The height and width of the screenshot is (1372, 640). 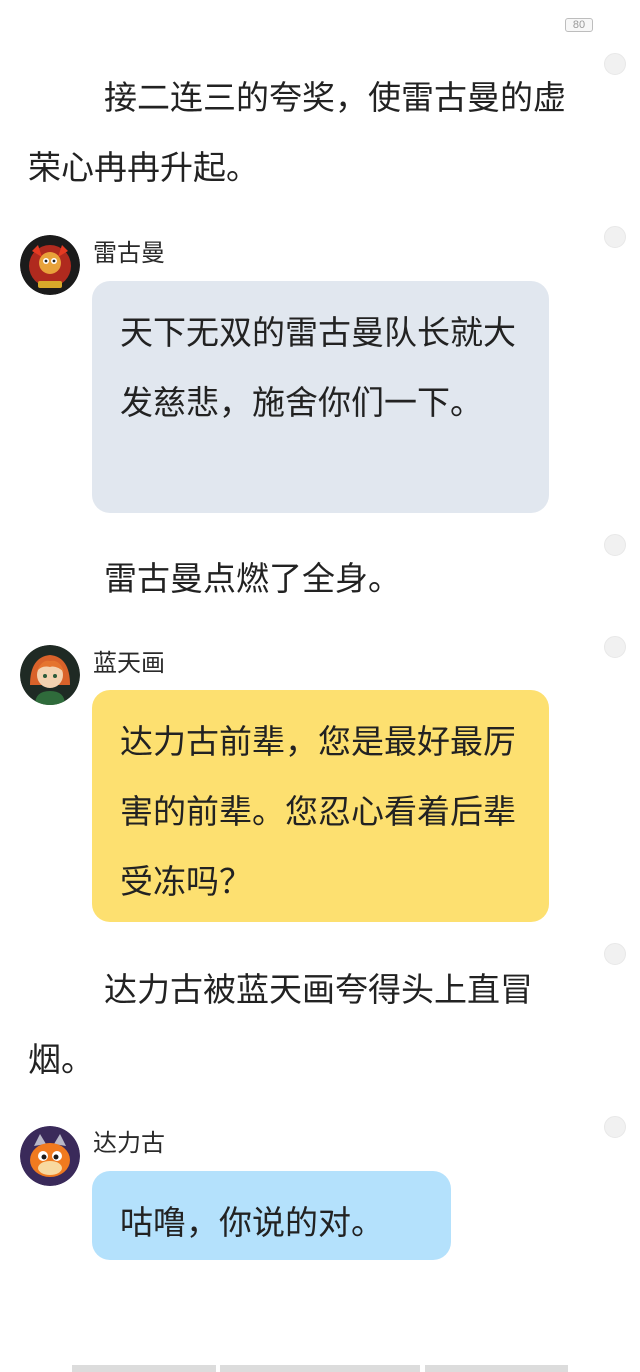 I want to click on chat-bubble: 天下无双的雷古曼队长就大发慈悲，施舍你们一下。, so click(x=320, y=397).